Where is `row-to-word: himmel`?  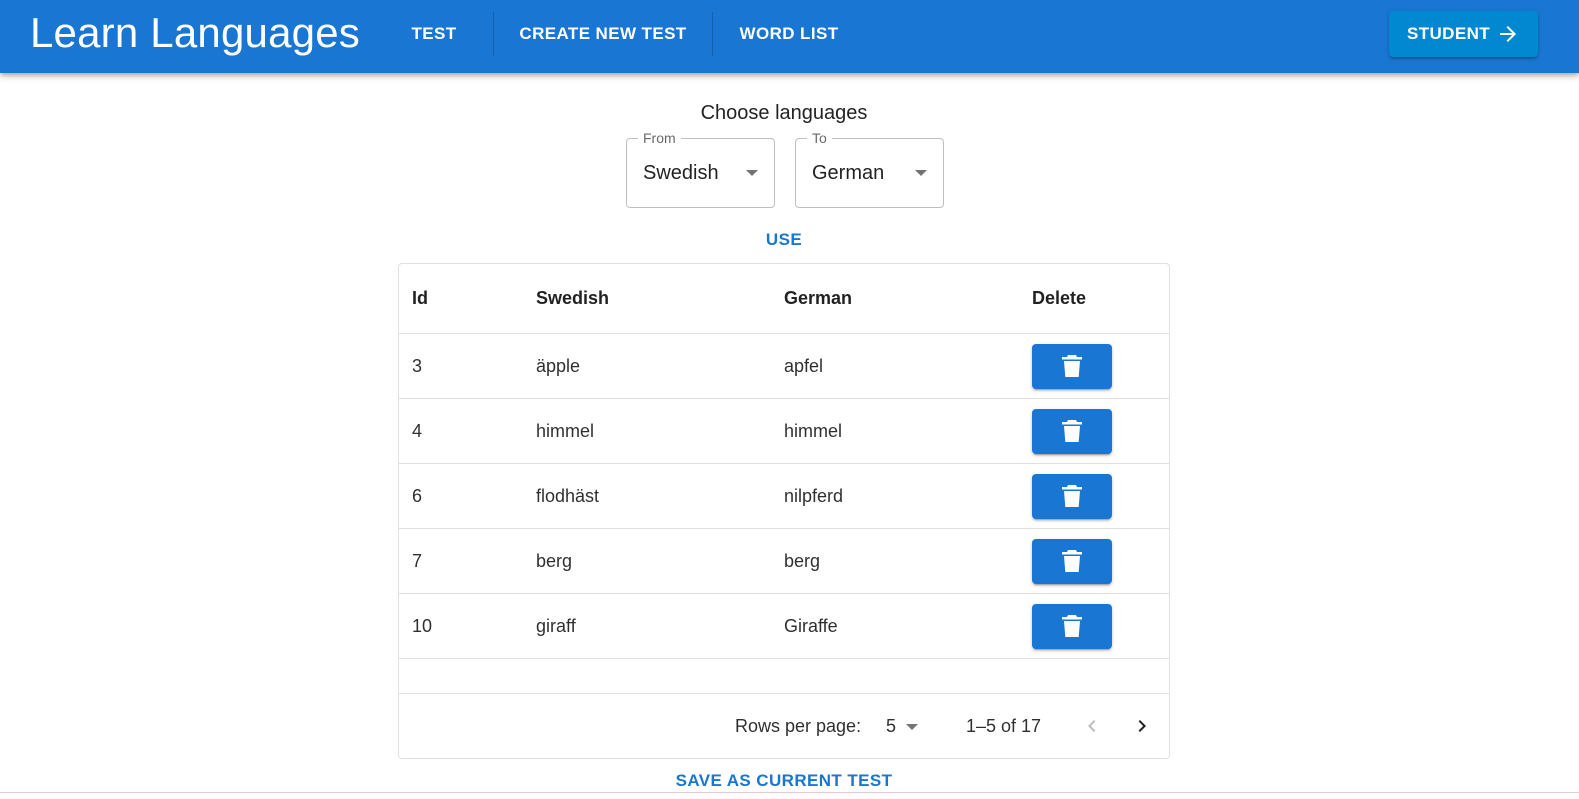
row-to-word: himmel is located at coordinates (813, 430).